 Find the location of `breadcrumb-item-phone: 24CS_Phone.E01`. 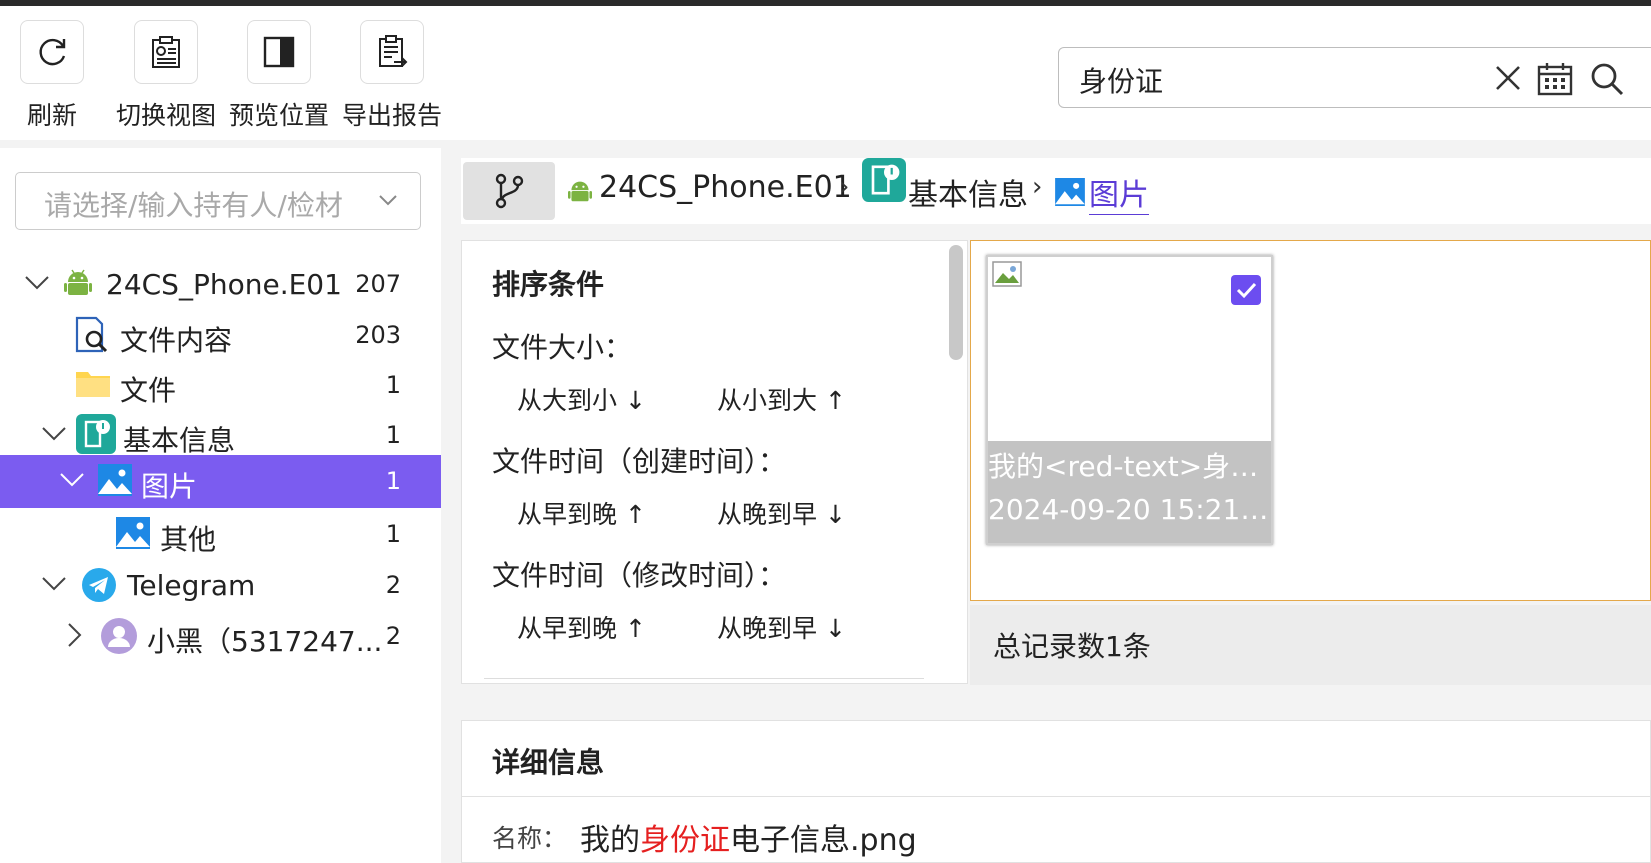

breadcrumb-item-phone: 24CS_Phone.E01 is located at coordinates (725, 187).